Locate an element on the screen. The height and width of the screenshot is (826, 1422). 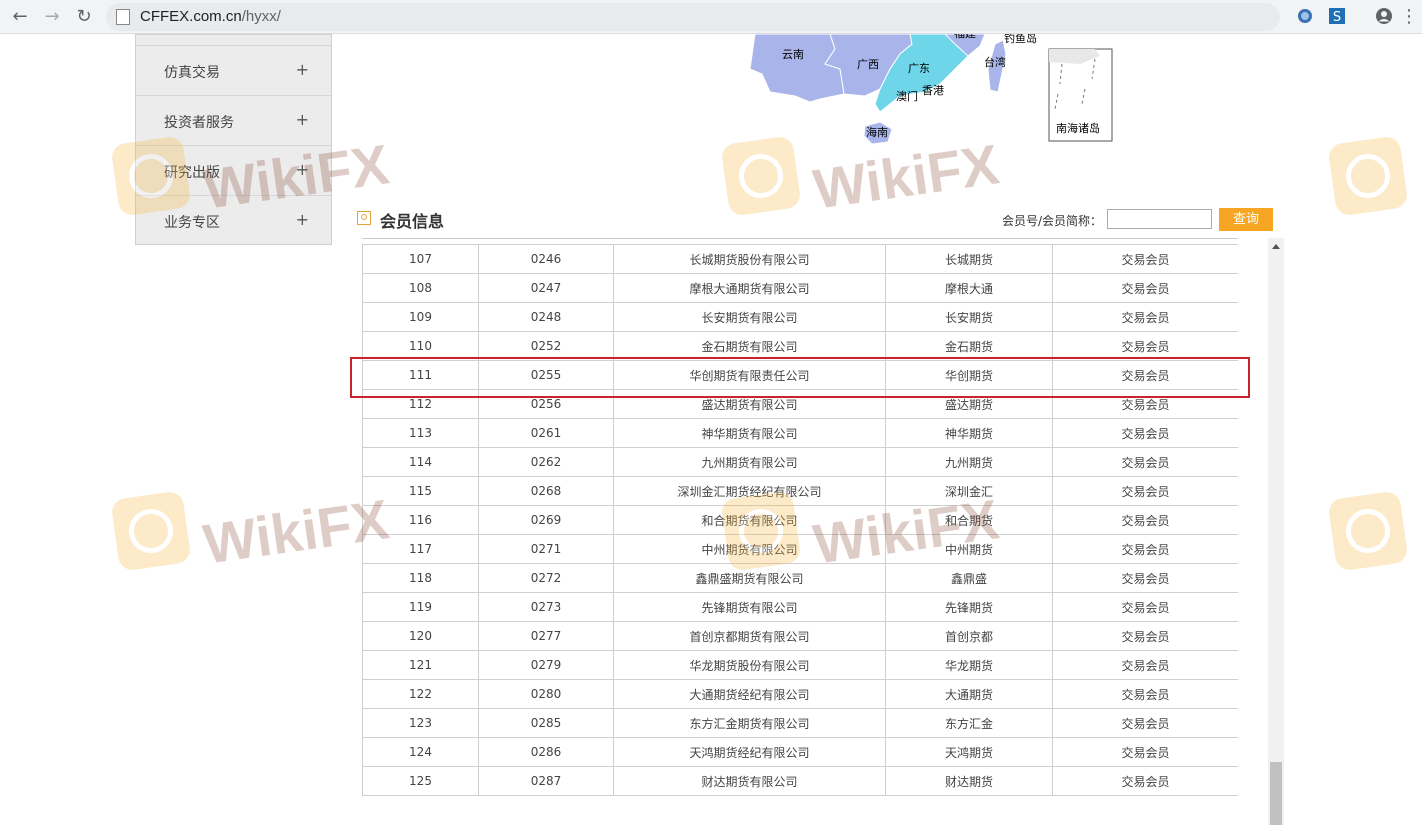
table-cell: 120 is located at coordinates (420, 636).